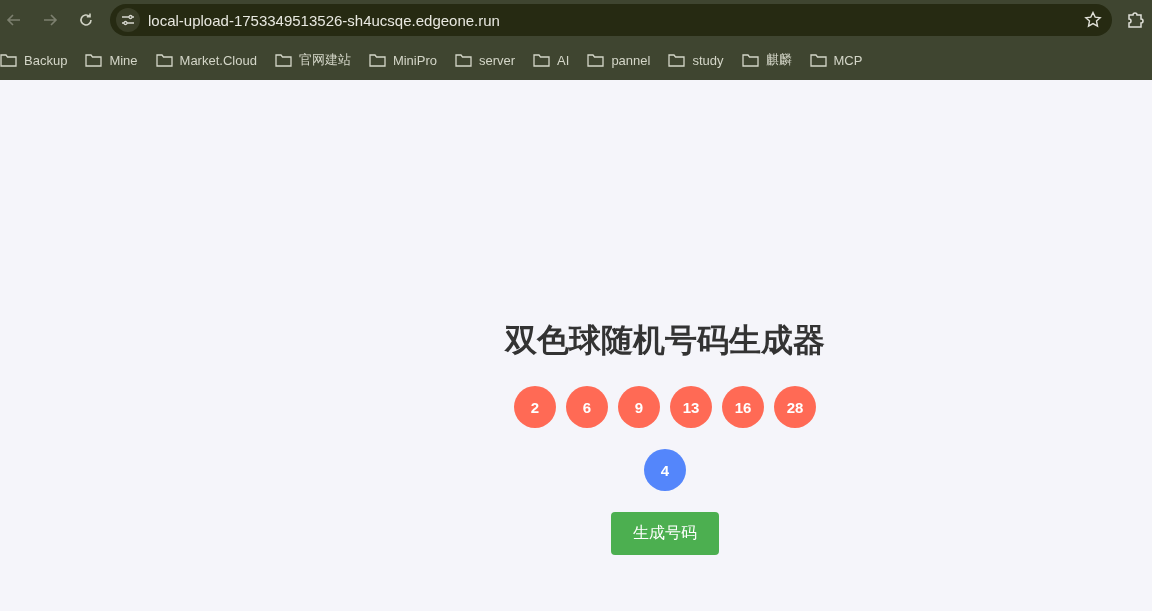 The height and width of the screenshot is (611, 1152). Describe the element at coordinates (34, 60) in the screenshot. I see `bookmark-folder: Backup` at that location.